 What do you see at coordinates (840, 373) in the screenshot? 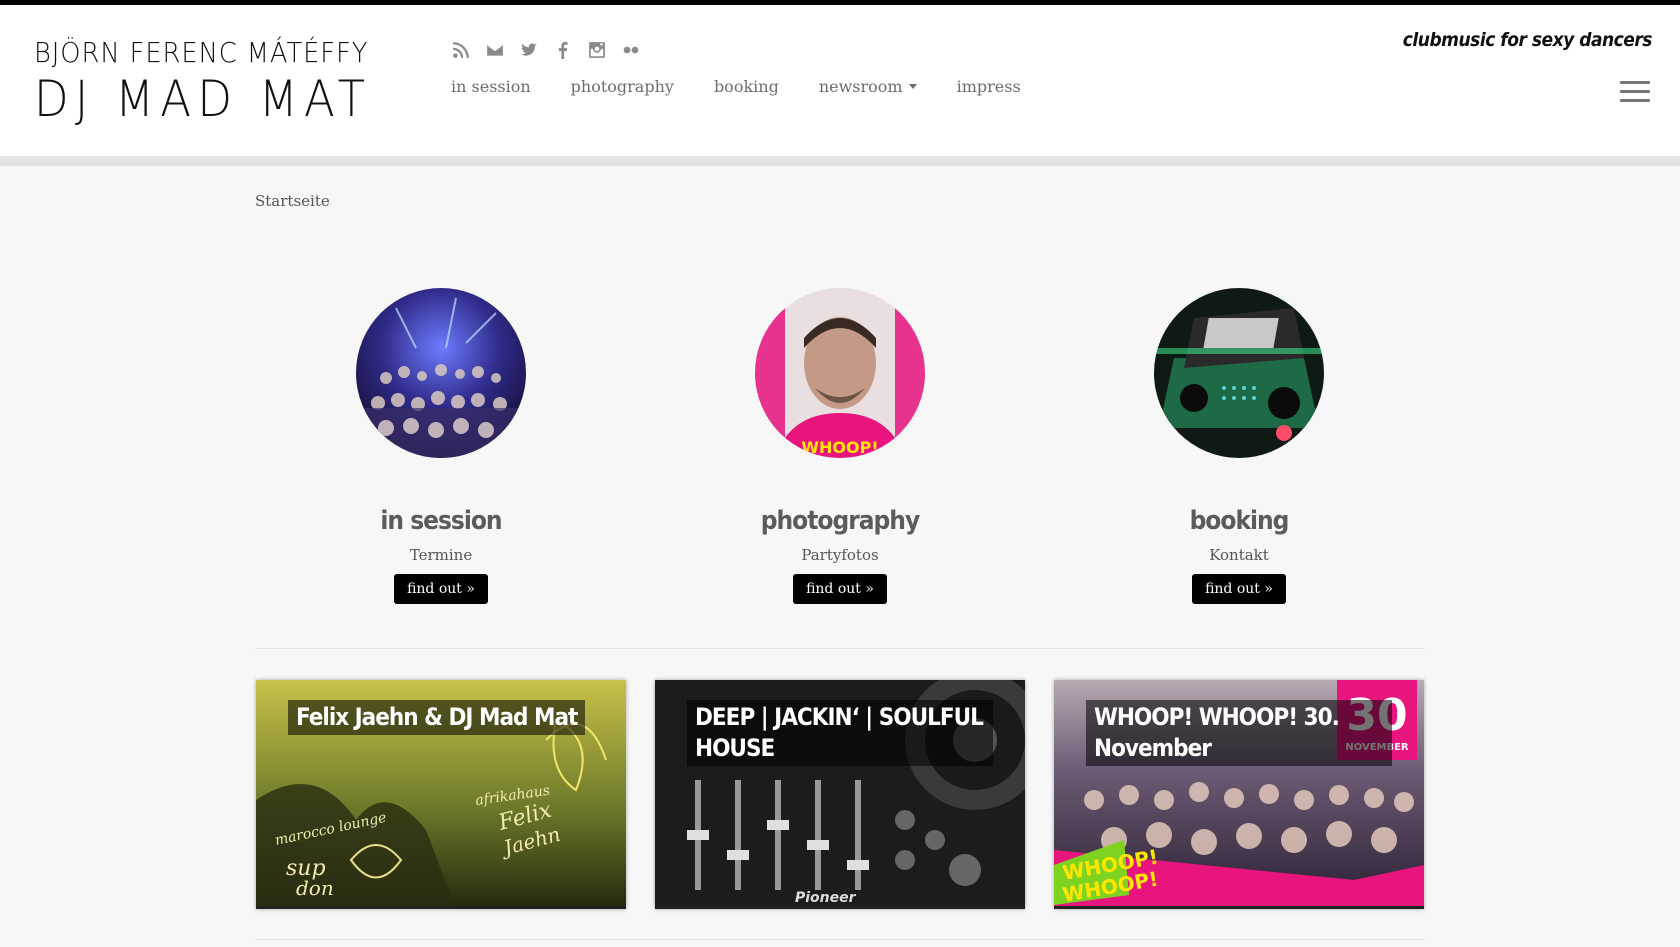
I see `feature-image-portrait: WHOOP!` at bounding box center [840, 373].